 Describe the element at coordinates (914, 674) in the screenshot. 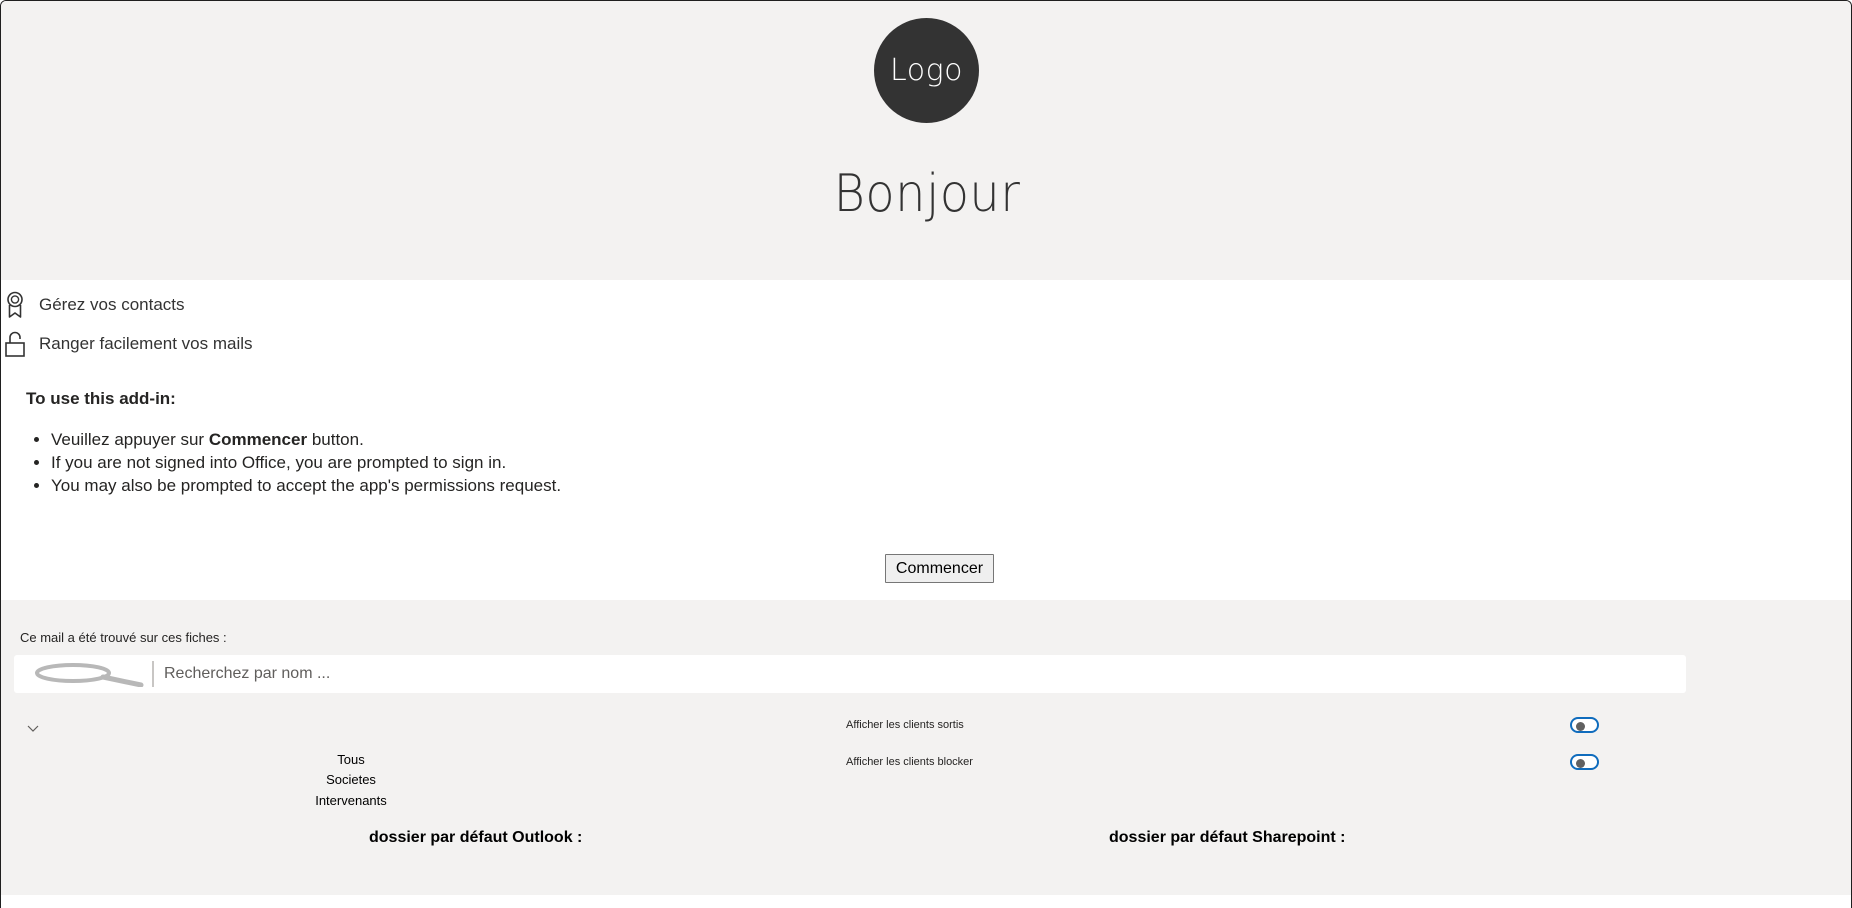

I see `search-input` at that location.